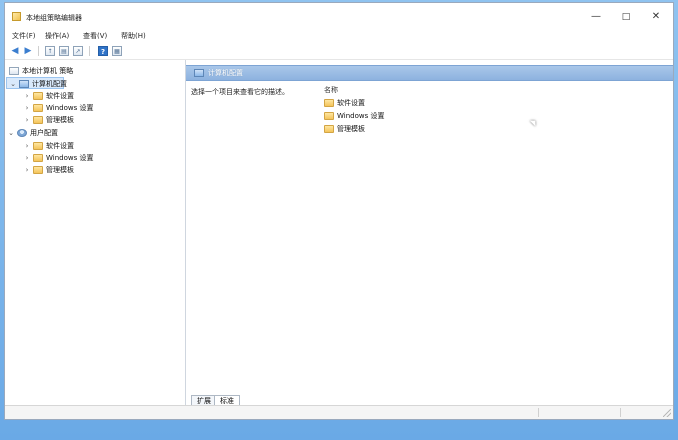  I want to click on forward-arrow-icon: ▶, so click(28, 51).